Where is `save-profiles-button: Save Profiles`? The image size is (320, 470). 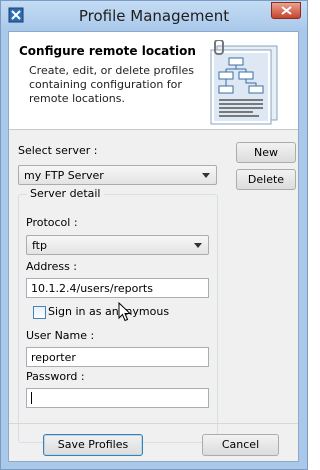 save-profiles-button: Save Profiles is located at coordinates (93, 445).